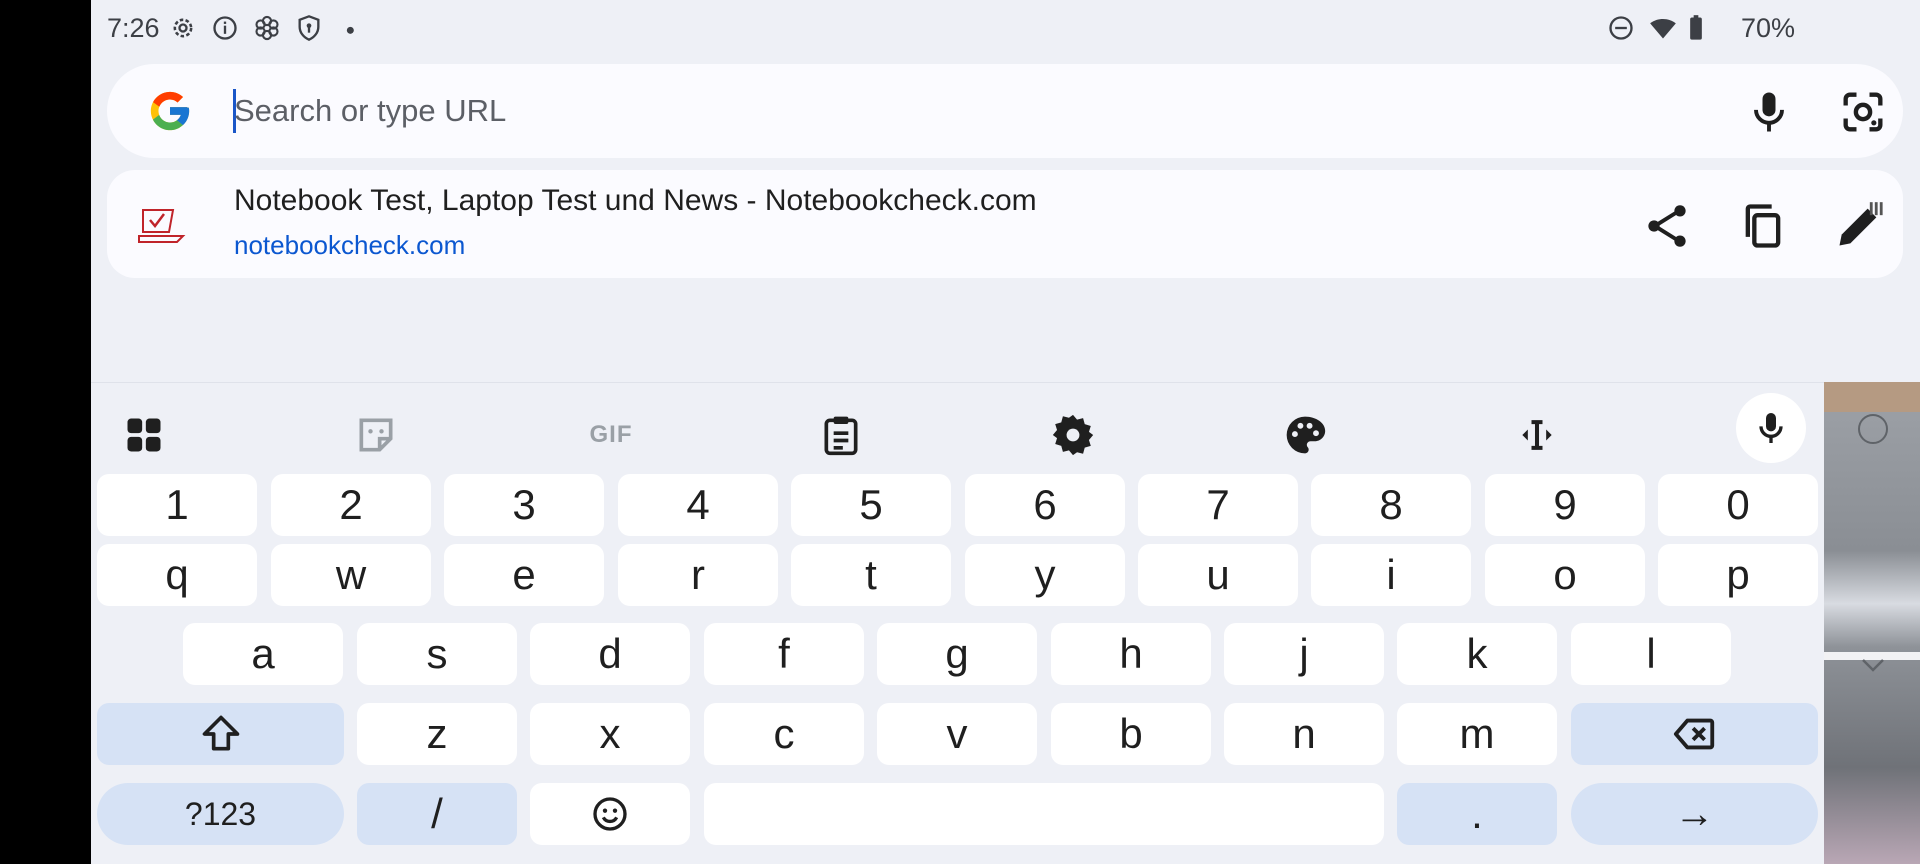  I want to click on key-d: d, so click(610, 654).